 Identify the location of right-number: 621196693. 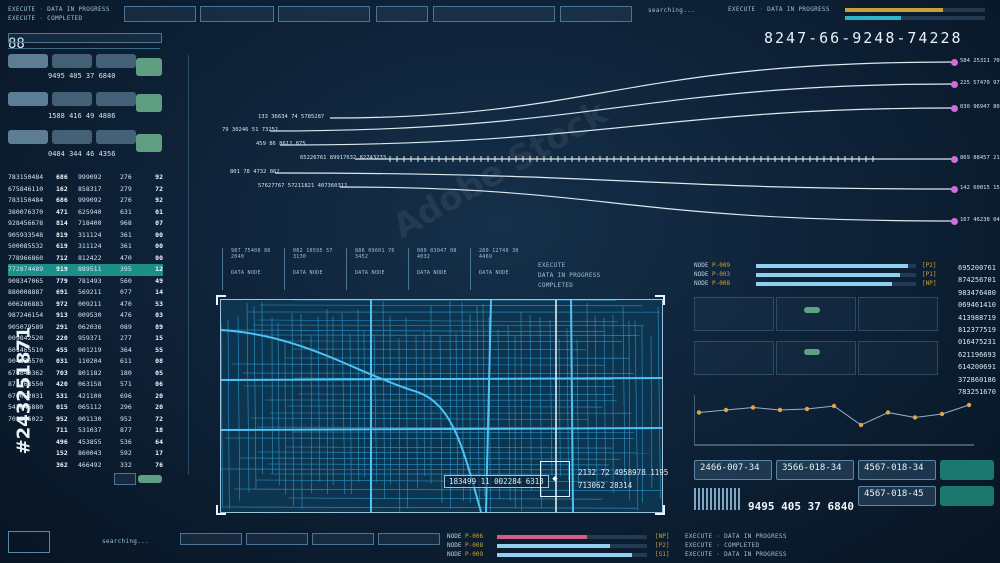
(977, 354).